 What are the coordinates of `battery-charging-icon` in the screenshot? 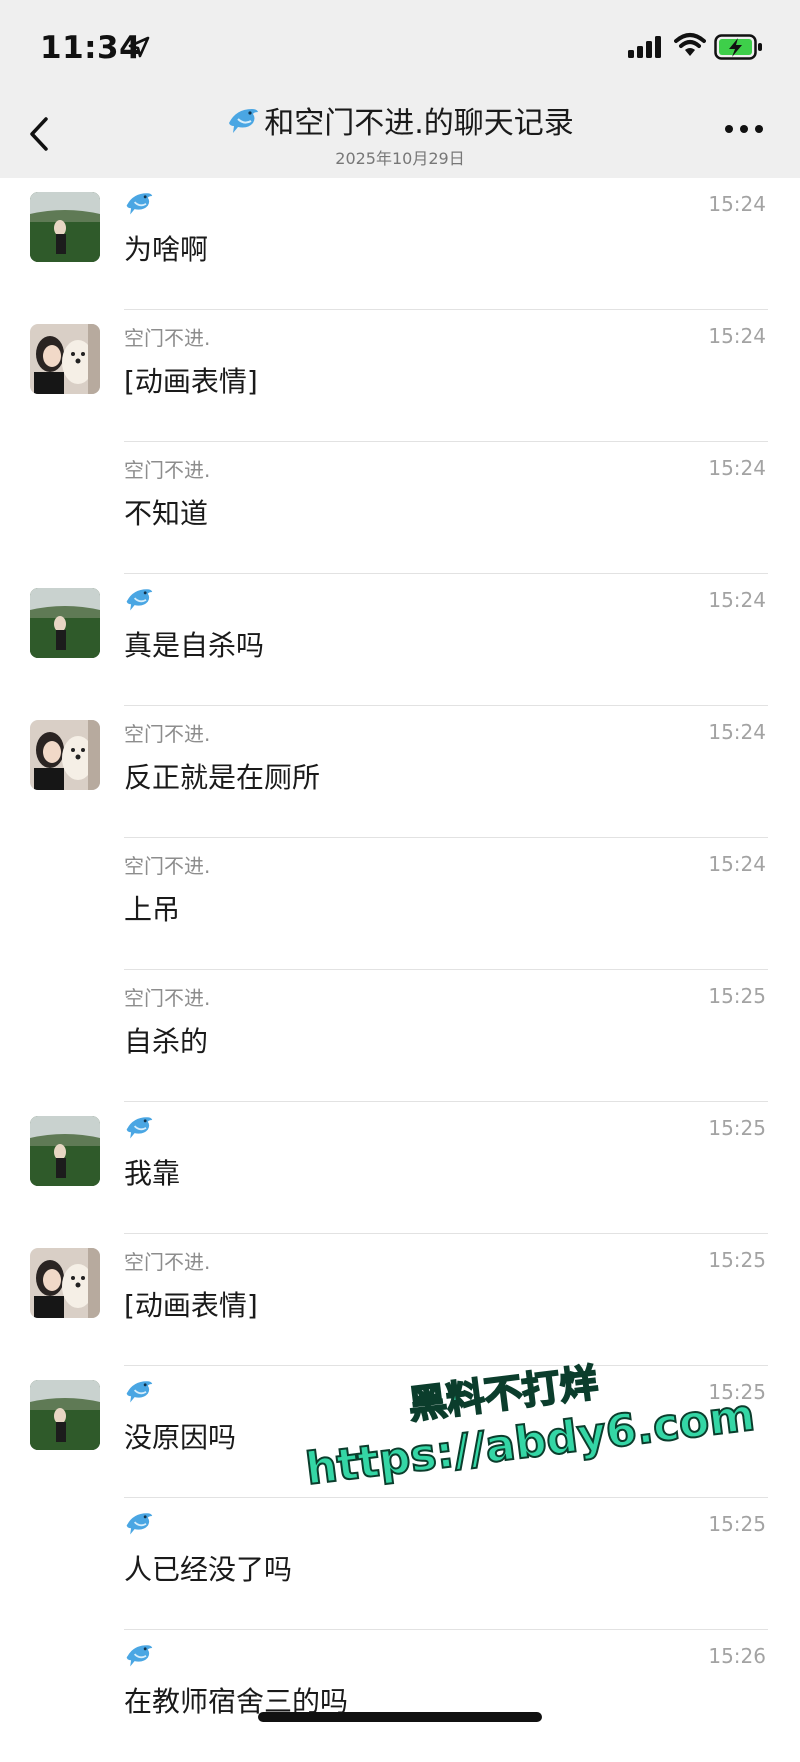 It's located at (738, 47).